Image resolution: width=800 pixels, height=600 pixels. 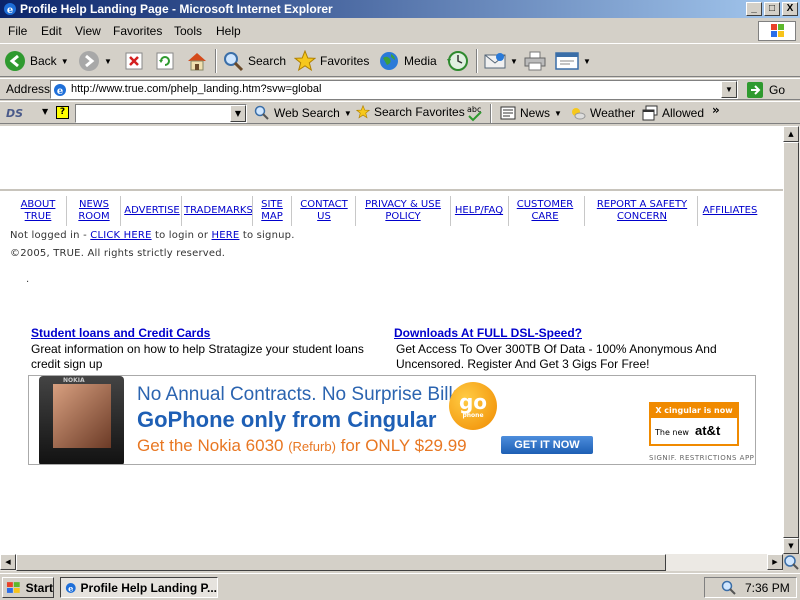 I want to click on printer-icon, so click(x=535, y=61).